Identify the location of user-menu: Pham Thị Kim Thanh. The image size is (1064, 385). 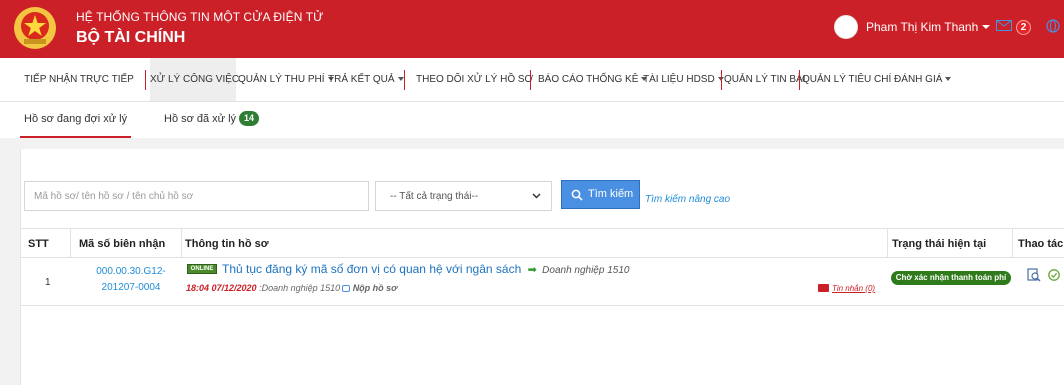
(912, 27).